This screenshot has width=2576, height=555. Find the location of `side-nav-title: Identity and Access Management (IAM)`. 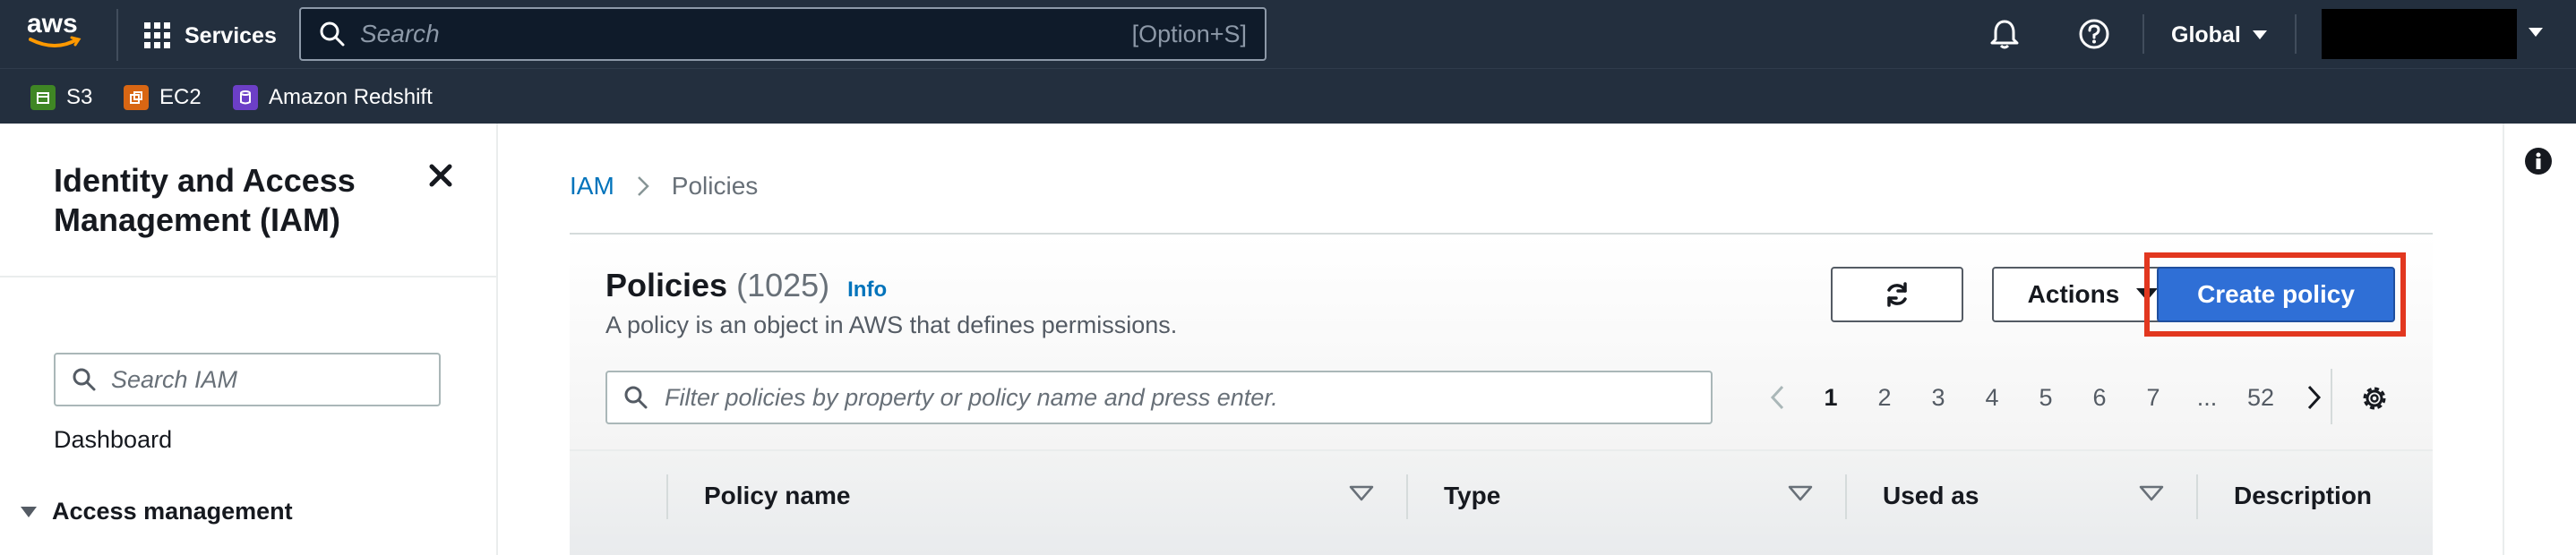

side-nav-title: Identity and Access Management (IAM) is located at coordinates (205, 200).